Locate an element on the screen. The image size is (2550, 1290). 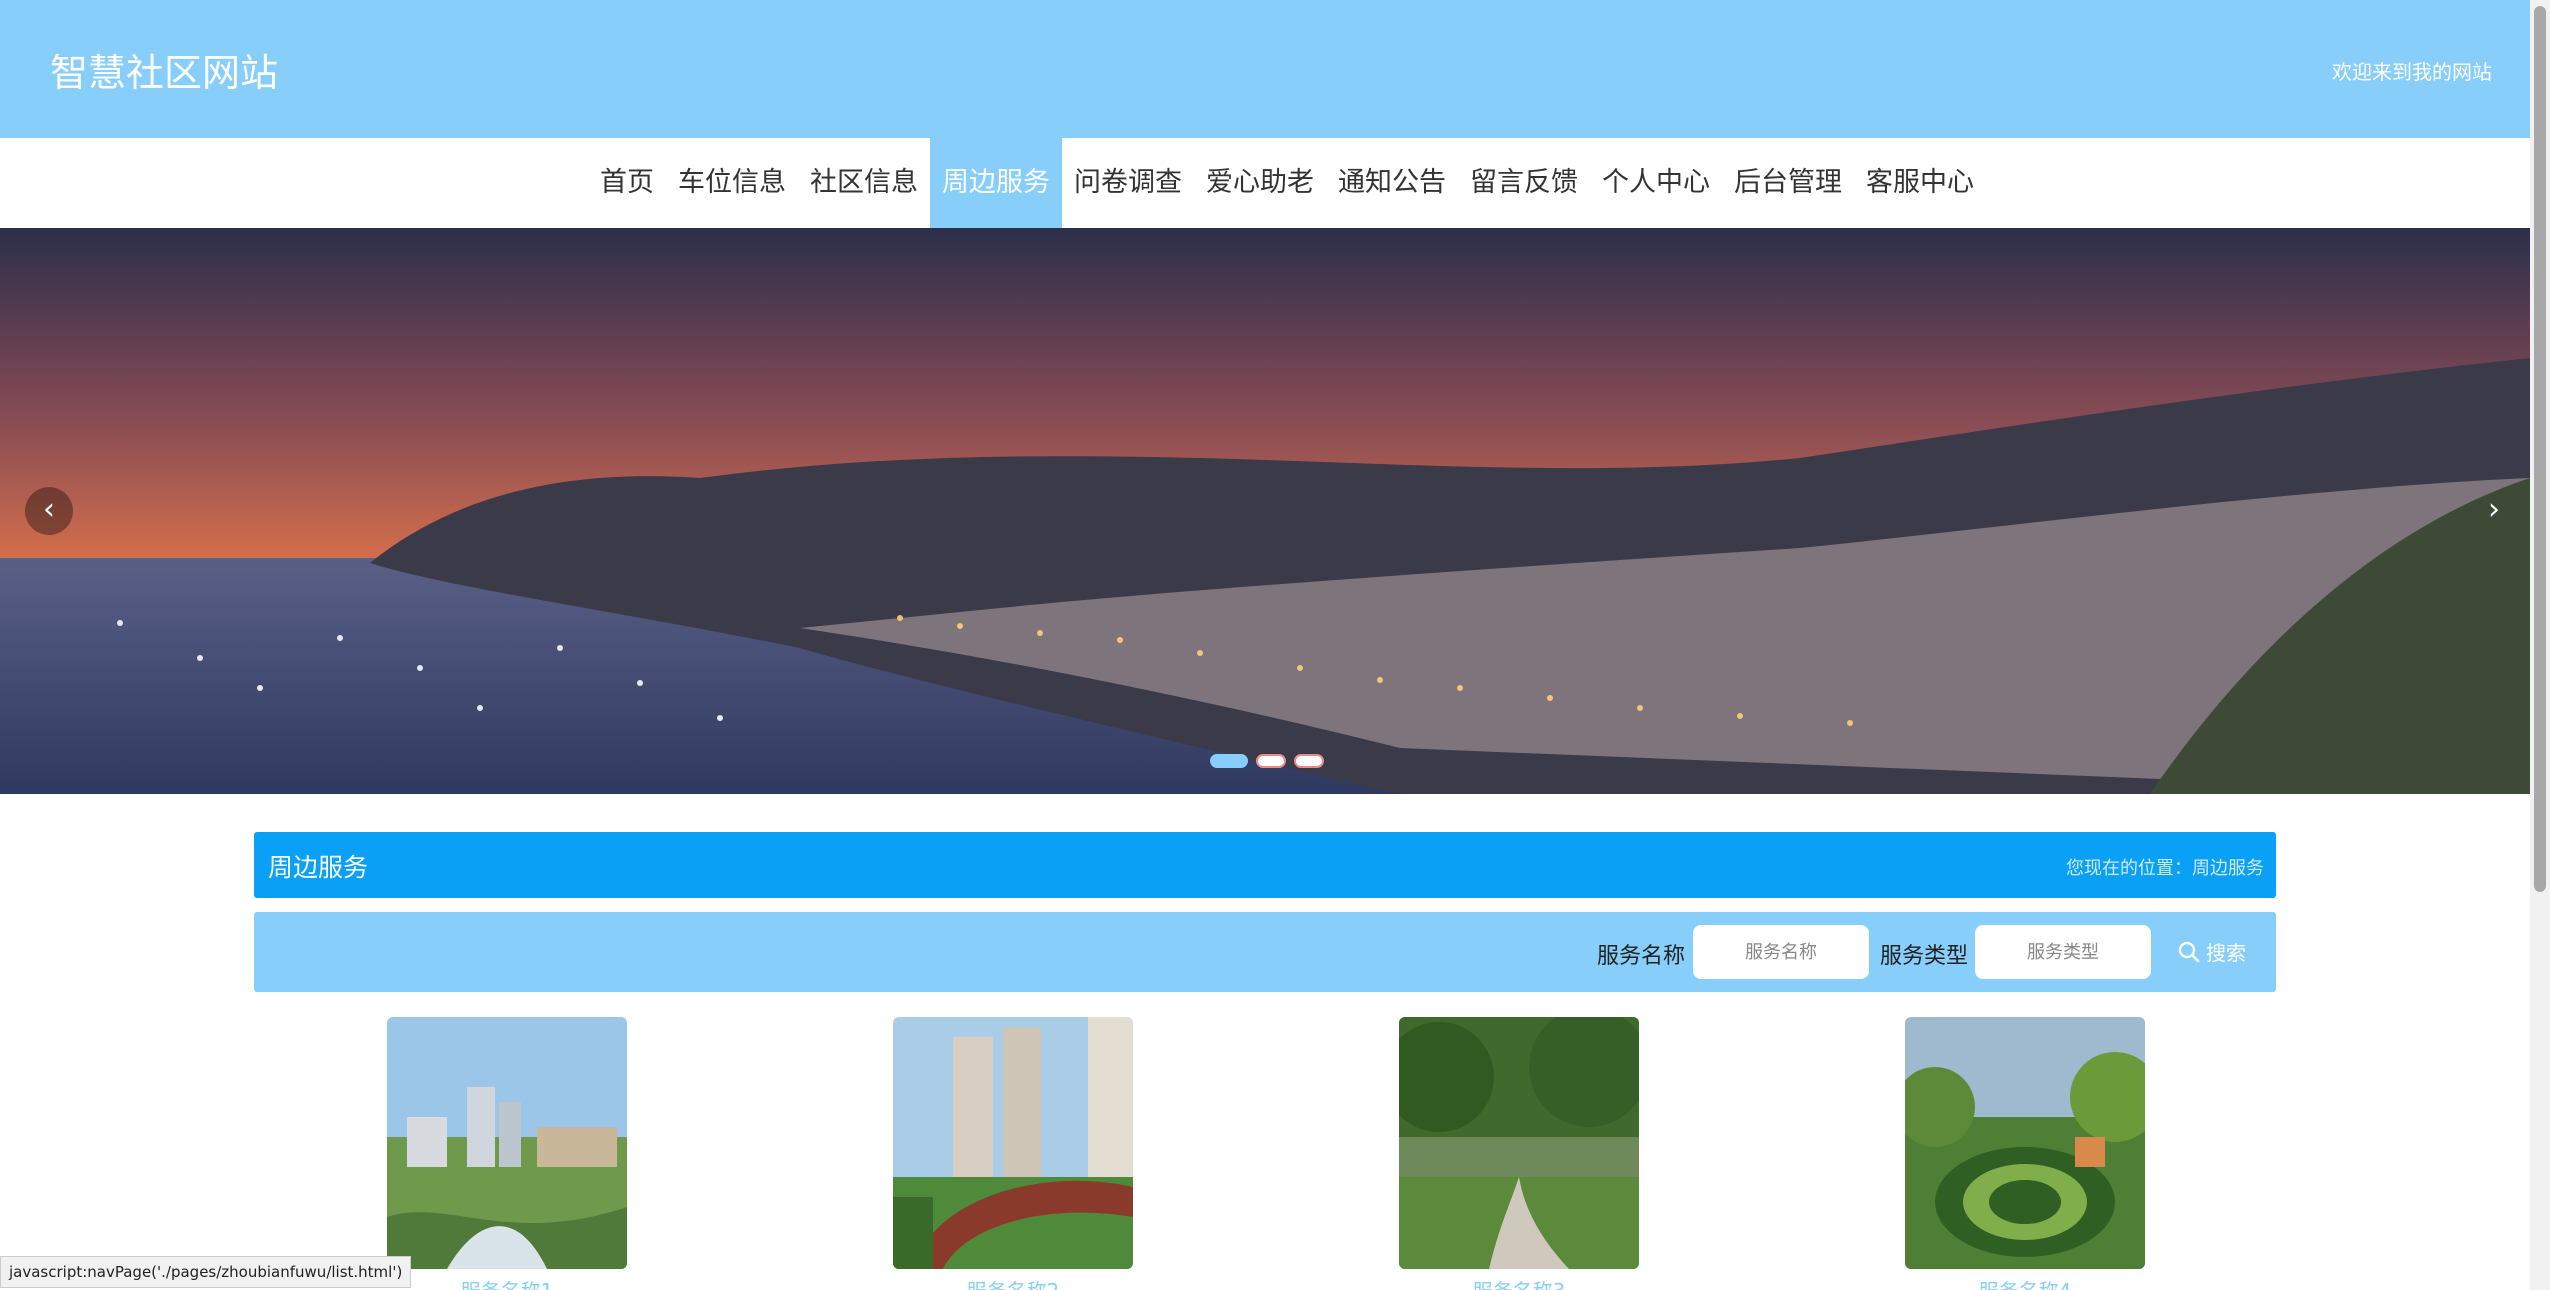
nav-item-nearby-services: 周边服务 is located at coordinates (996, 183).